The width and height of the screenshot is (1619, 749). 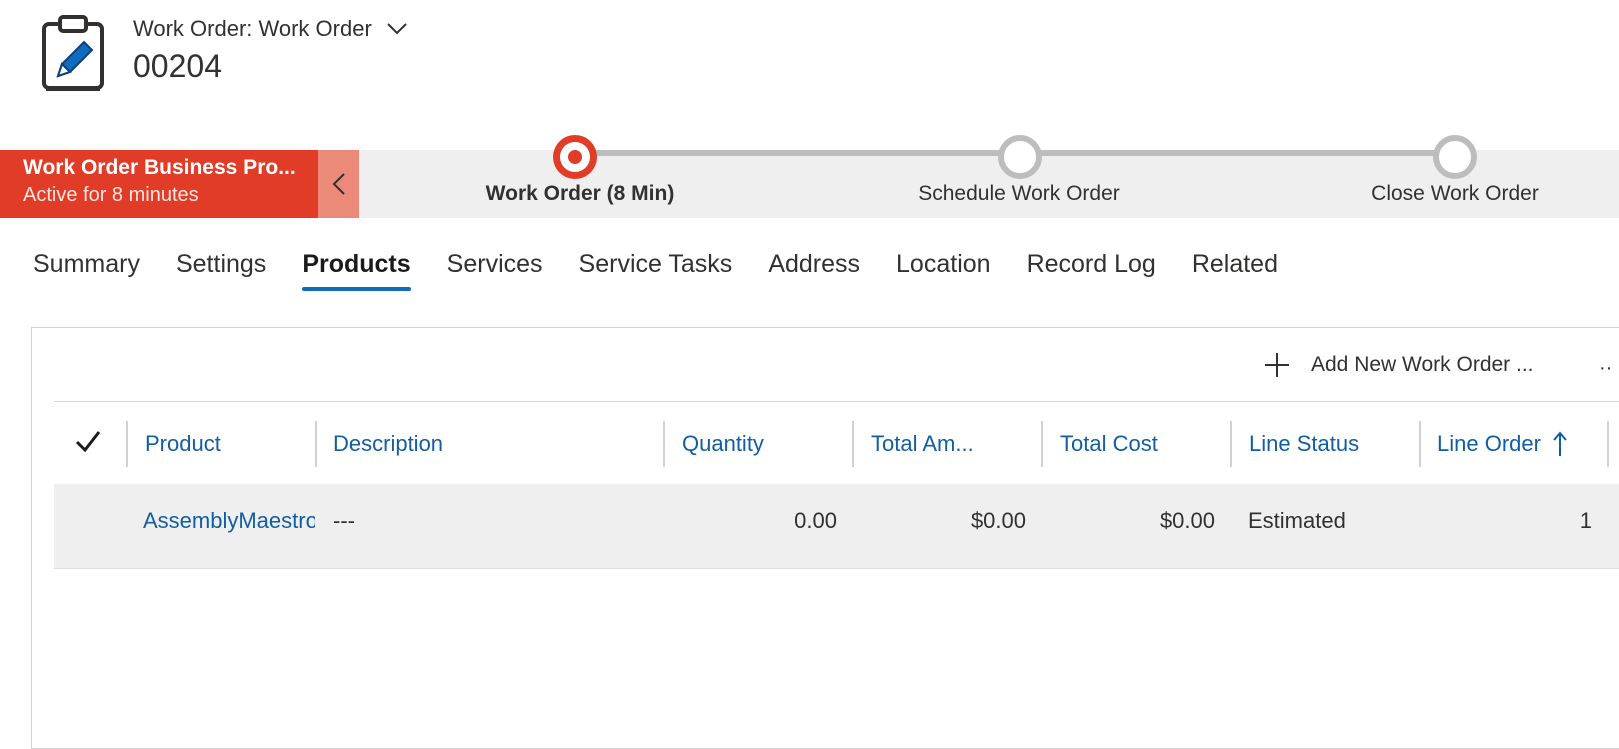 I want to click on more-commands-button: ··, so click(x=1605, y=368).